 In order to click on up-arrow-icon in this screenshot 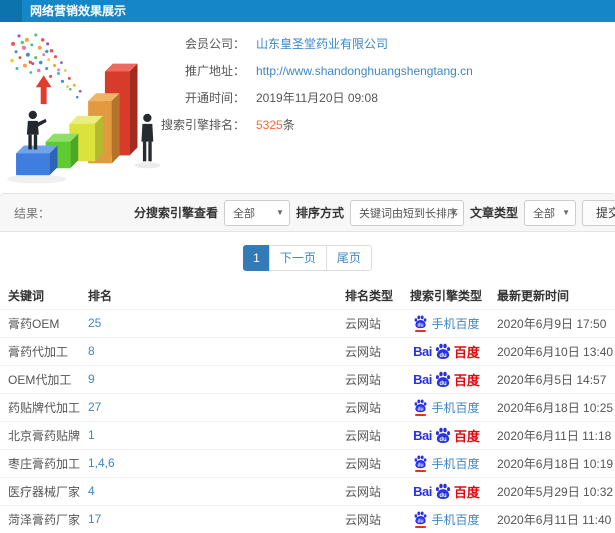, I will do `click(43, 90)`.